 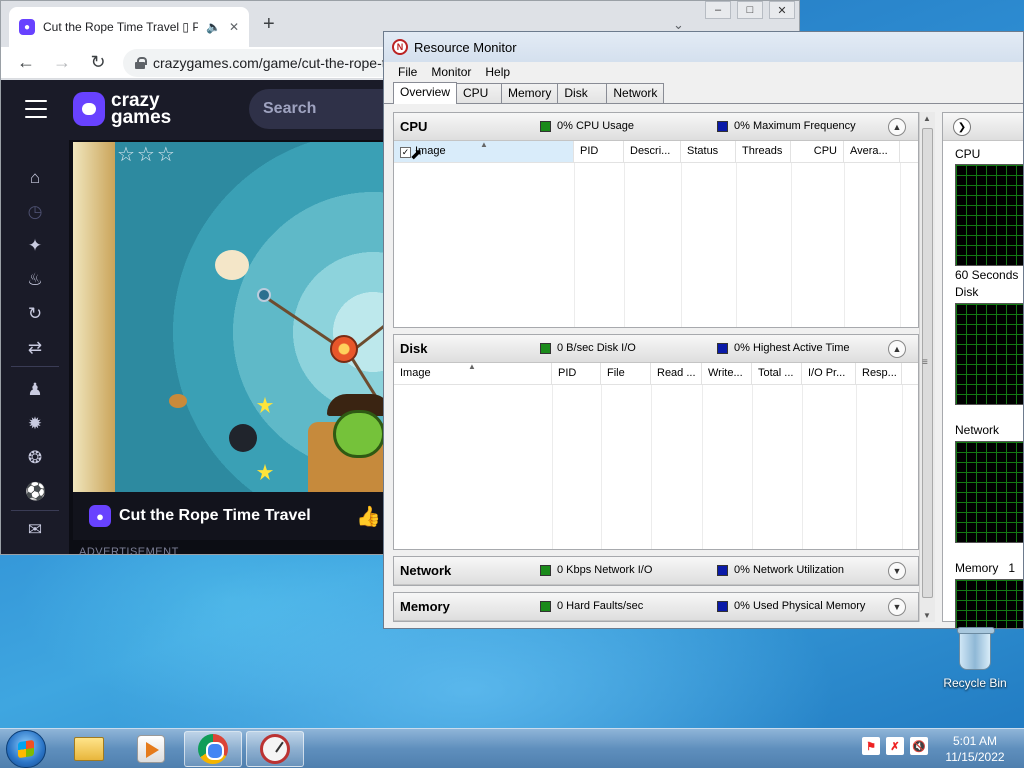 I want to click on vertical-scrollbar: ▲ ≡ ▼, so click(x=927, y=367).